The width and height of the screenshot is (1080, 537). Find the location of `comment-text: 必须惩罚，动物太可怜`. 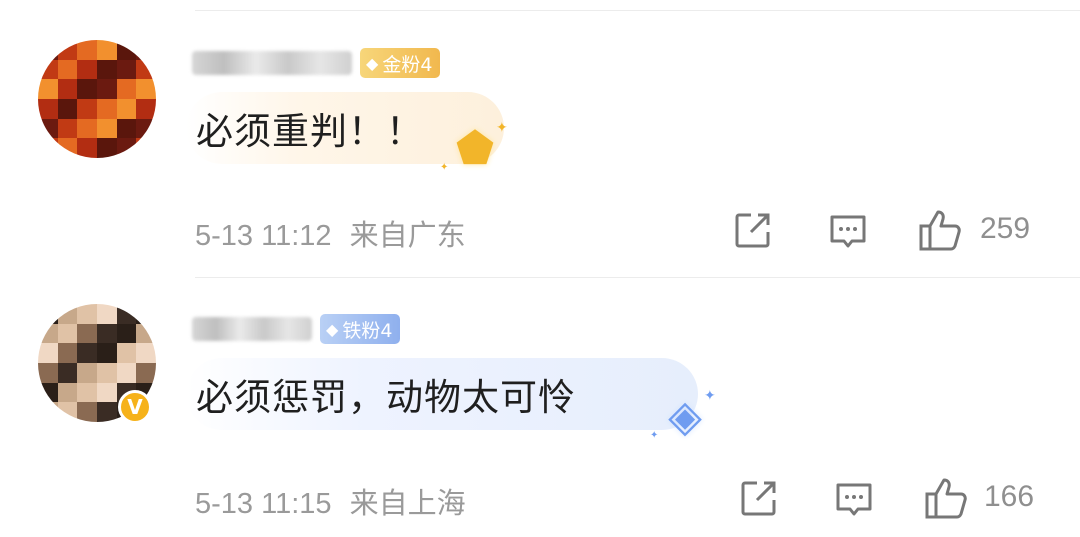

comment-text: 必须惩罚，动物太可怜 is located at coordinates (386, 397).